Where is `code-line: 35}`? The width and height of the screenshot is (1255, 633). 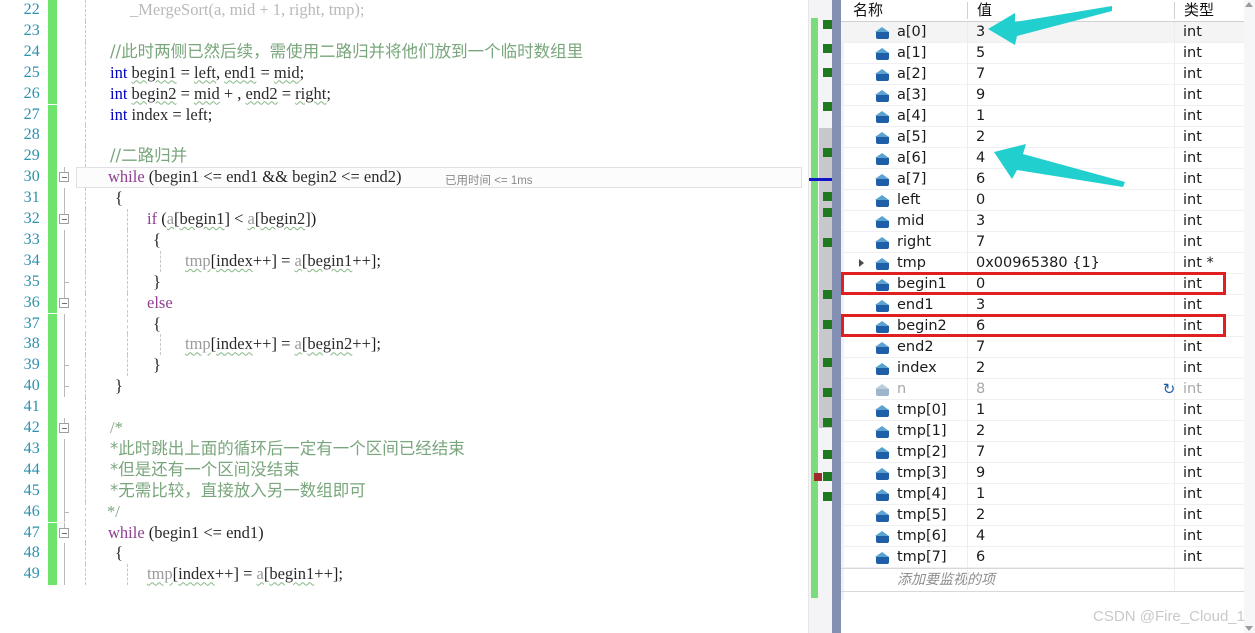 code-line: 35} is located at coordinates (404, 282).